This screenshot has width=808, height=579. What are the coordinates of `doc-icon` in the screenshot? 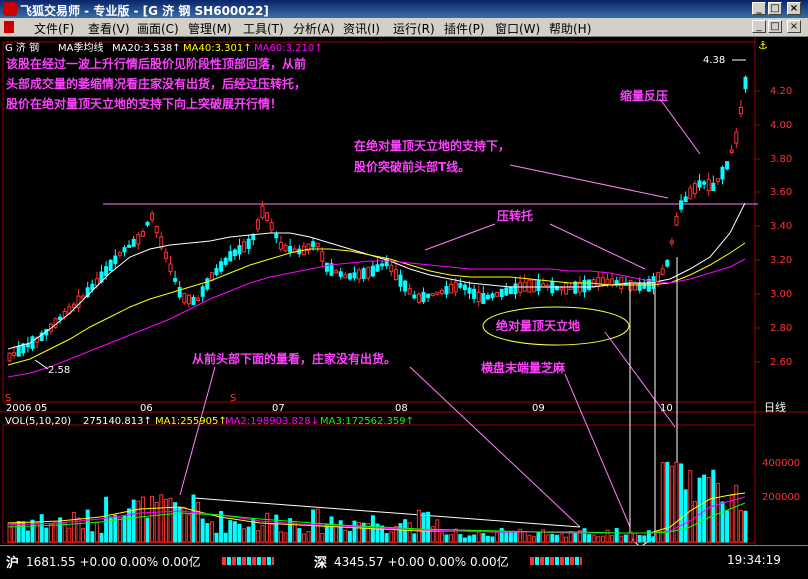 It's located at (9, 27).